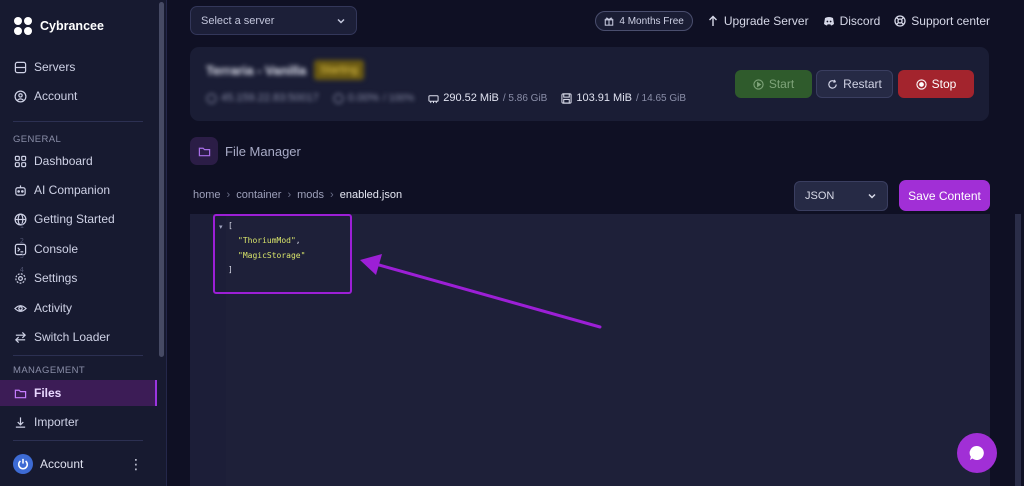 The height and width of the screenshot is (486, 1024). What do you see at coordinates (161, 179) in the screenshot?
I see `sidebar-scrollbar` at bounding box center [161, 179].